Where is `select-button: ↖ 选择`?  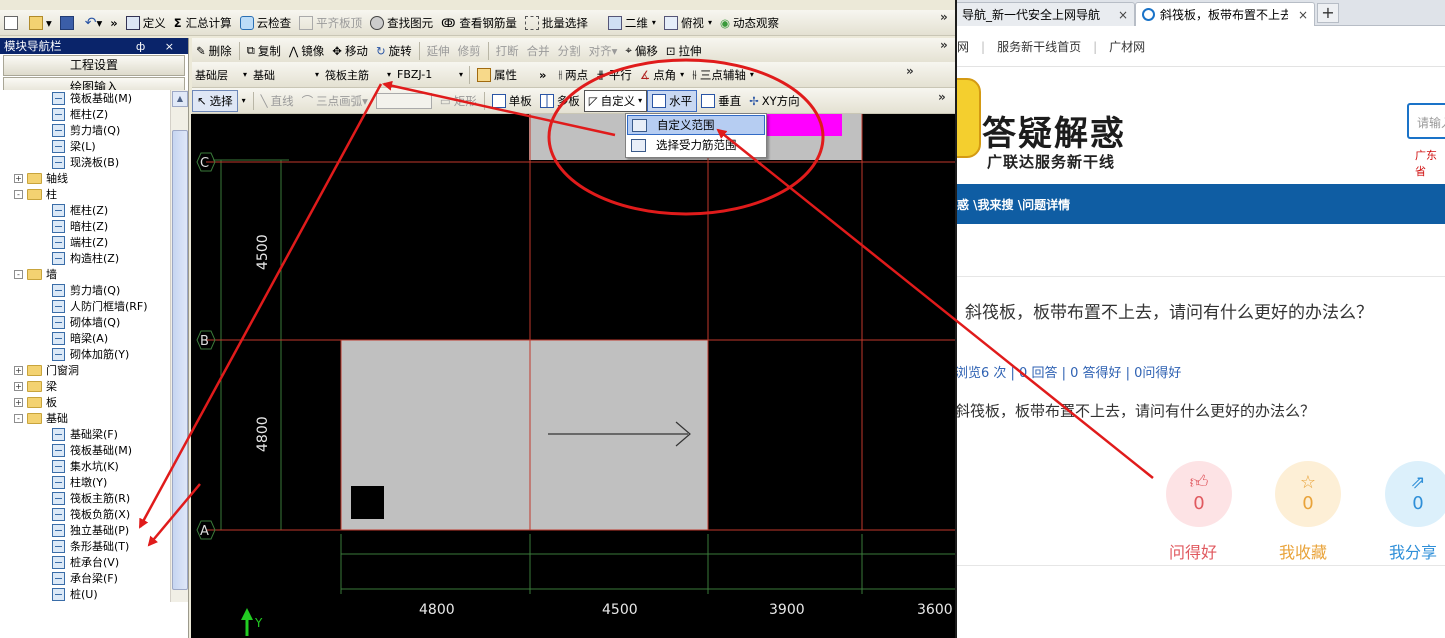
select-button: ↖ 选择 is located at coordinates (215, 100).